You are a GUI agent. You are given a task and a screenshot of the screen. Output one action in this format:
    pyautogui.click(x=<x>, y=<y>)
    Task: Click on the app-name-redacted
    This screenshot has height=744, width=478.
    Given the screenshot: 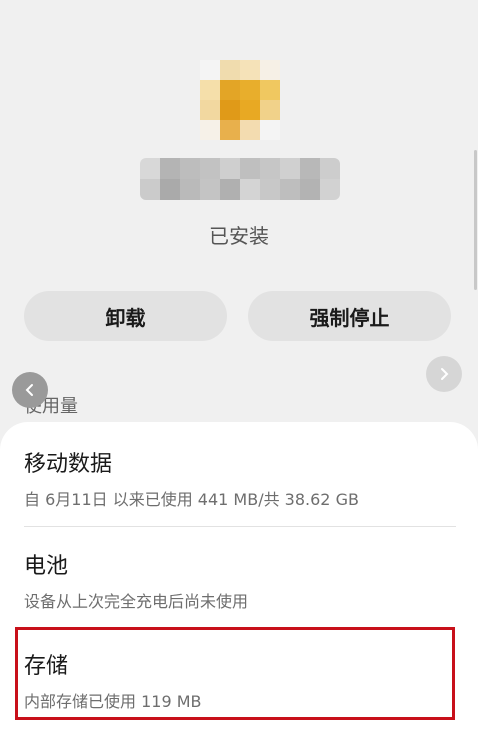 What is the action you would take?
    pyautogui.click(x=240, y=179)
    